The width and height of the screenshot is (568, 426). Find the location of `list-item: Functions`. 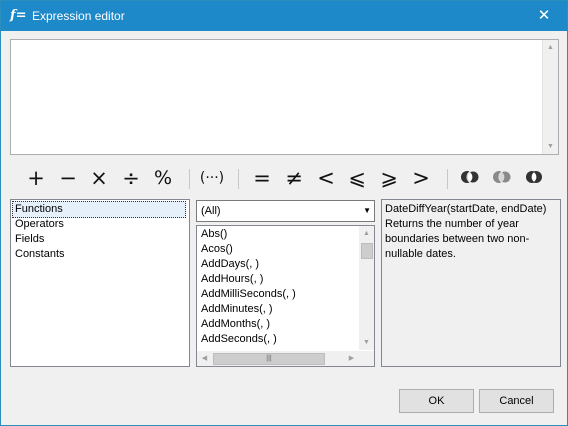

list-item: Functions is located at coordinates (99, 209).